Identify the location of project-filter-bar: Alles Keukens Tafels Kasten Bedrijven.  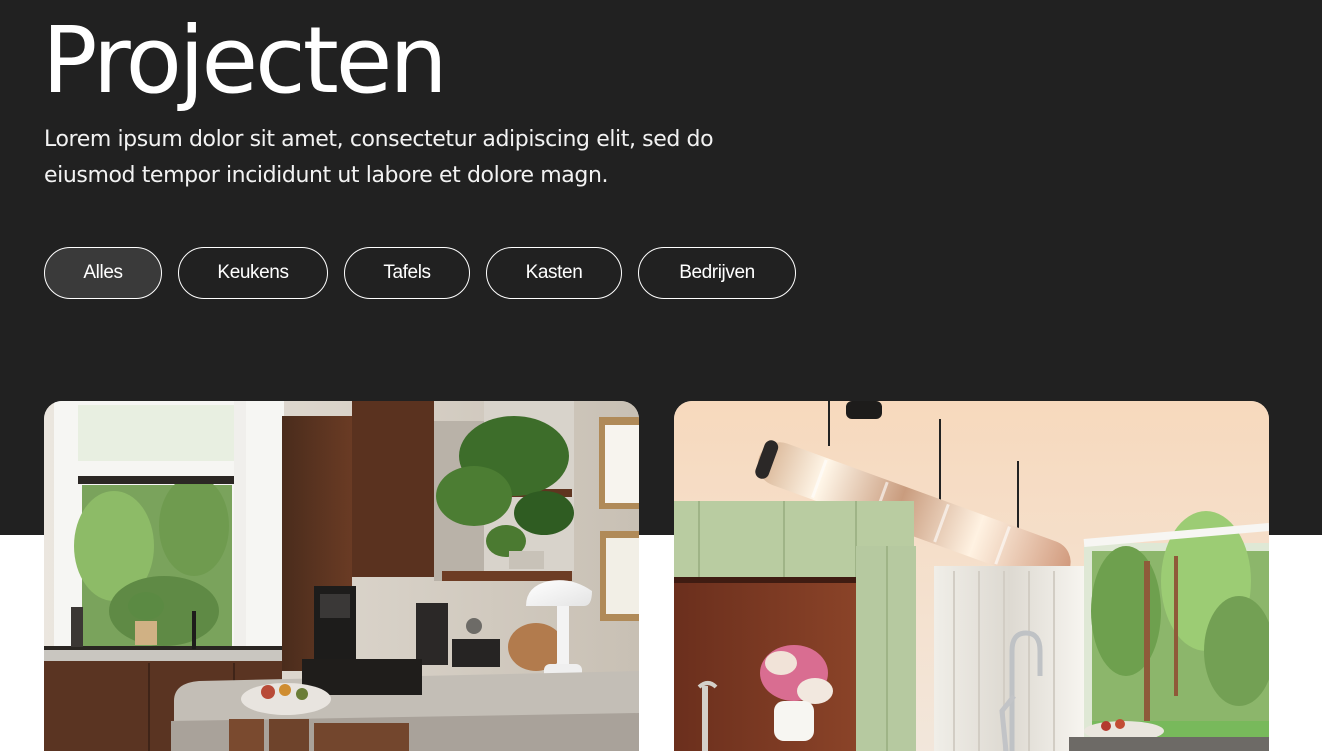
(420, 273).